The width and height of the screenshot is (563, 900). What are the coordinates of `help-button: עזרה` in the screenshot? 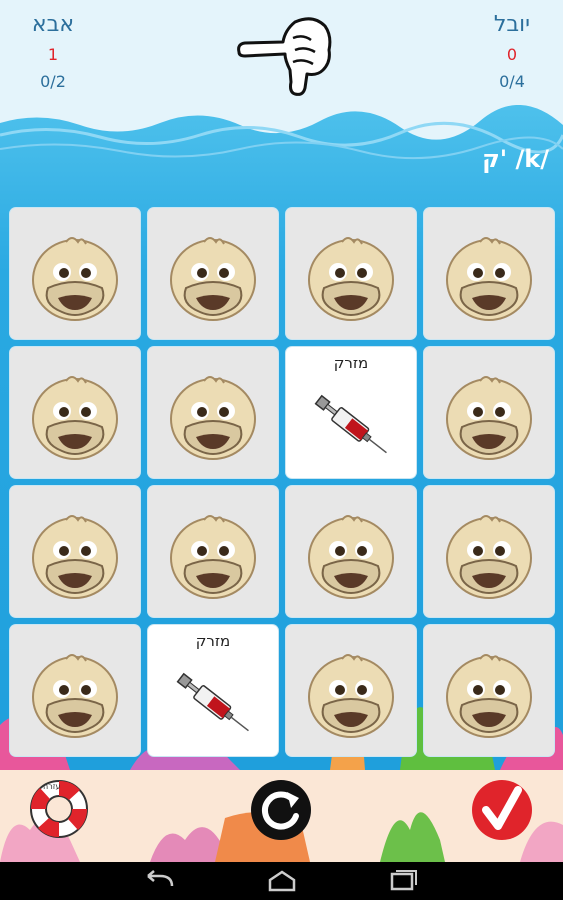 It's located at (59, 811).